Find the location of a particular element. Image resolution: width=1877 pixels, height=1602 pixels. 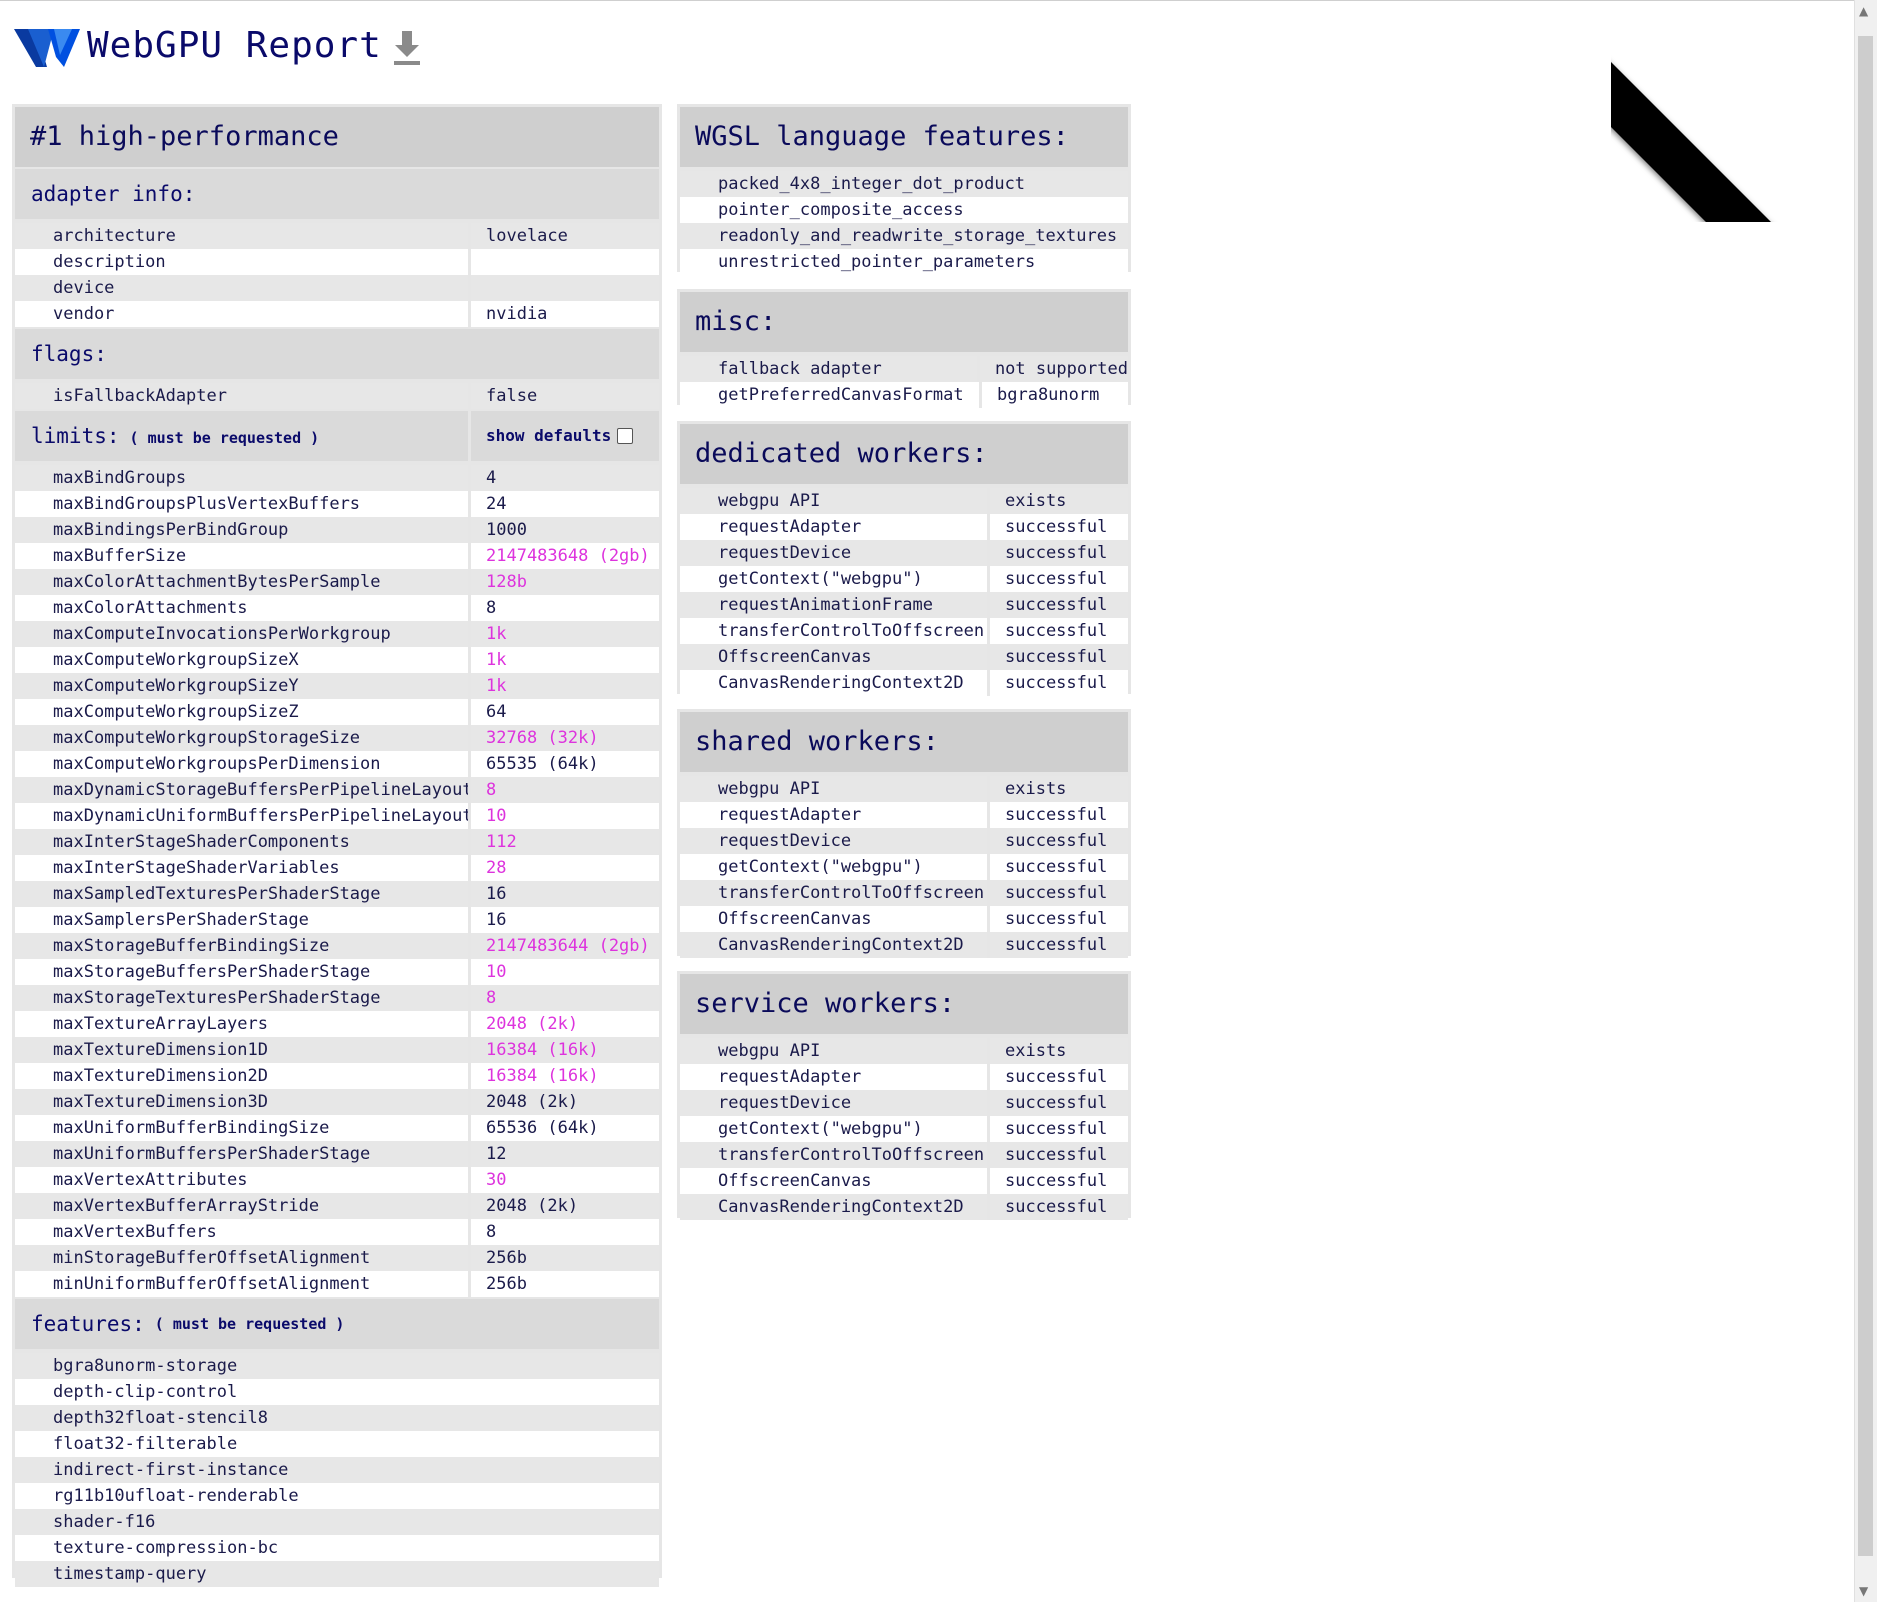

row-value: 12 is located at coordinates (496, 1154).